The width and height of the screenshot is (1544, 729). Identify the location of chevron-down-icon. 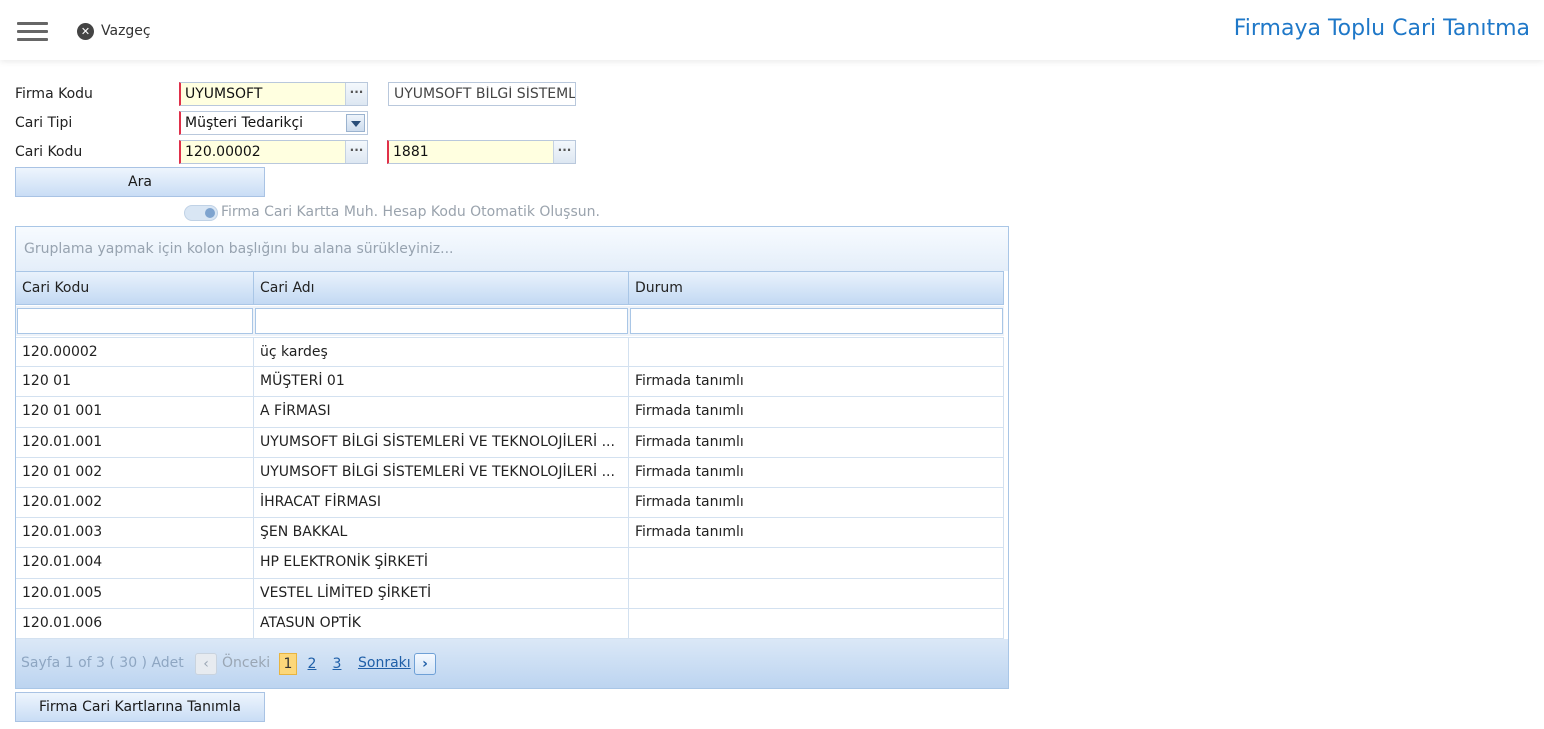
(355, 123).